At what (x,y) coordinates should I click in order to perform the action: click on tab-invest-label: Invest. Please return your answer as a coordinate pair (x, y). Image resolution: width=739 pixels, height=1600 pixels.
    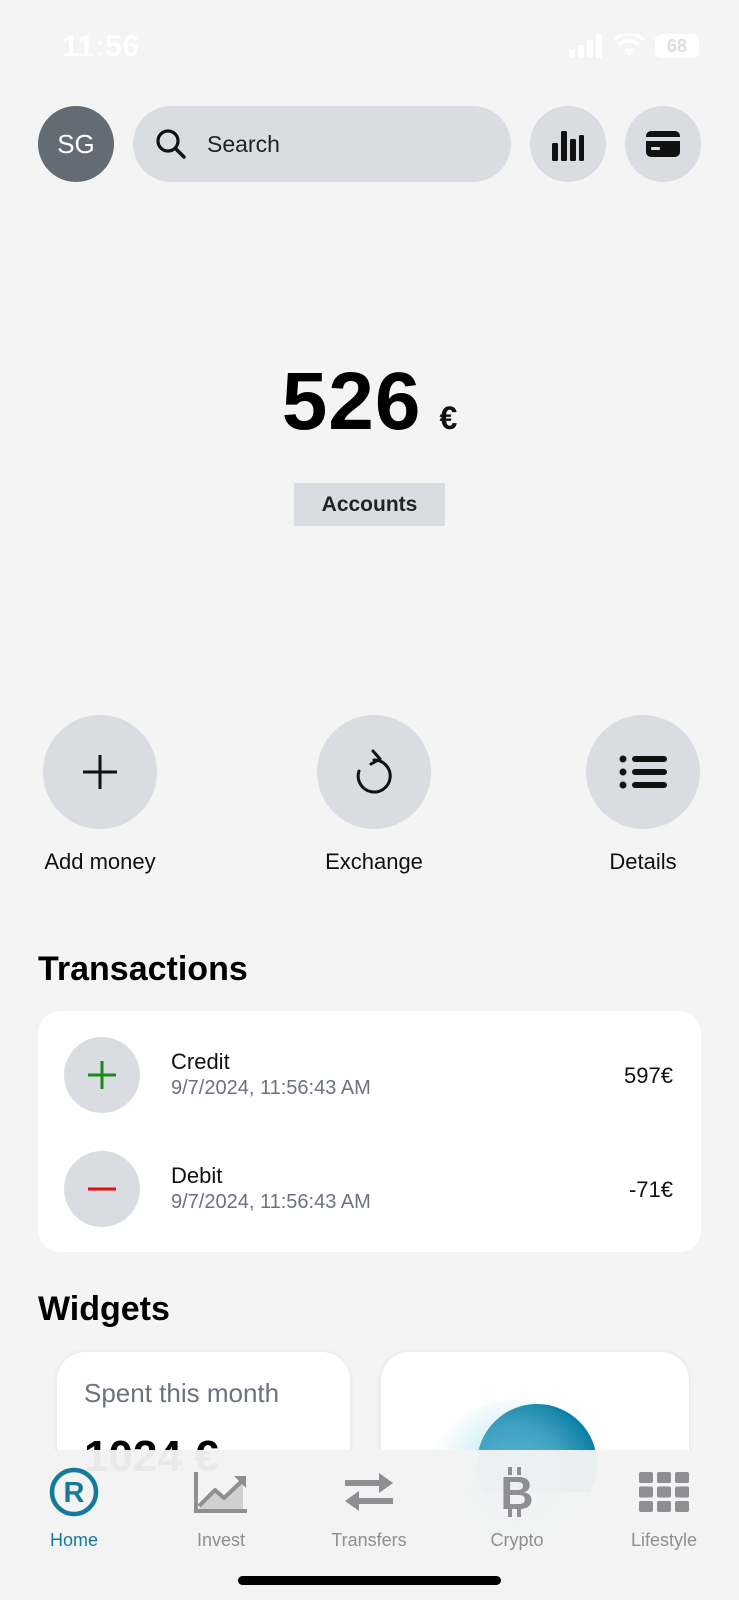
    Looking at the image, I should click on (221, 1540).